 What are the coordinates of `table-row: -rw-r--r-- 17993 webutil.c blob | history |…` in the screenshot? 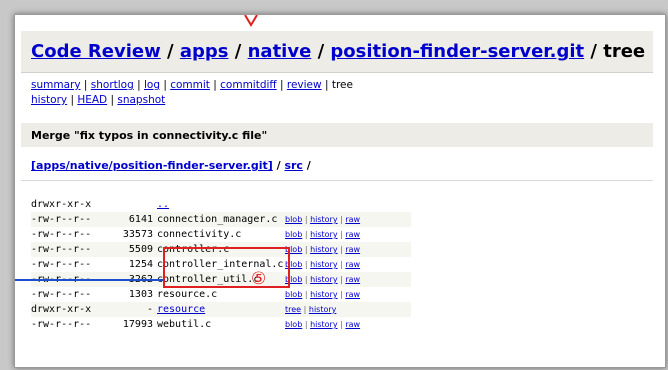 It's located at (221, 324).